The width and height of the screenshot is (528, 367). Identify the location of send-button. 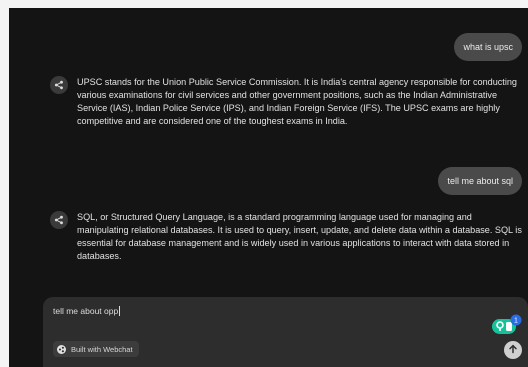
(513, 350).